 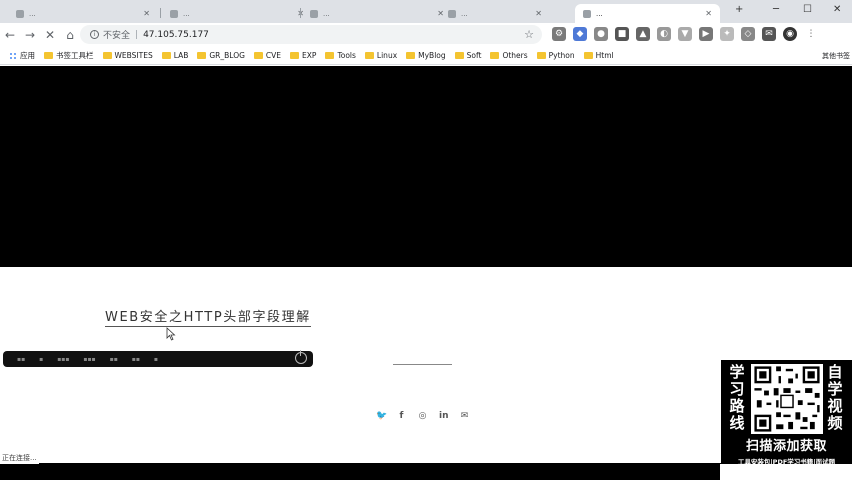 What do you see at coordinates (70, 35) in the screenshot?
I see `home-icon: ⌂` at bounding box center [70, 35].